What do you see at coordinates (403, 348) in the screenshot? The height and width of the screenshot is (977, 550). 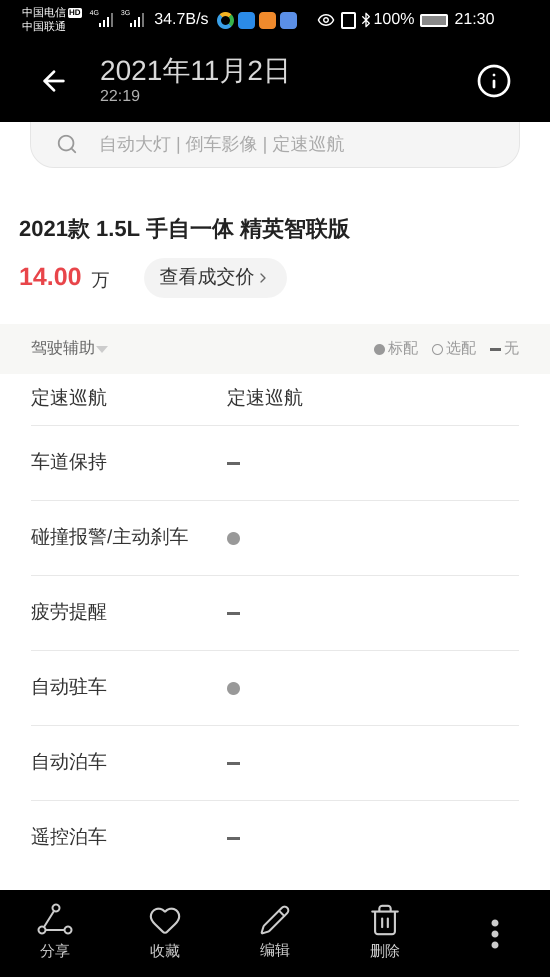 I see `legend-label: 标配` at bounding box center [403, 348].